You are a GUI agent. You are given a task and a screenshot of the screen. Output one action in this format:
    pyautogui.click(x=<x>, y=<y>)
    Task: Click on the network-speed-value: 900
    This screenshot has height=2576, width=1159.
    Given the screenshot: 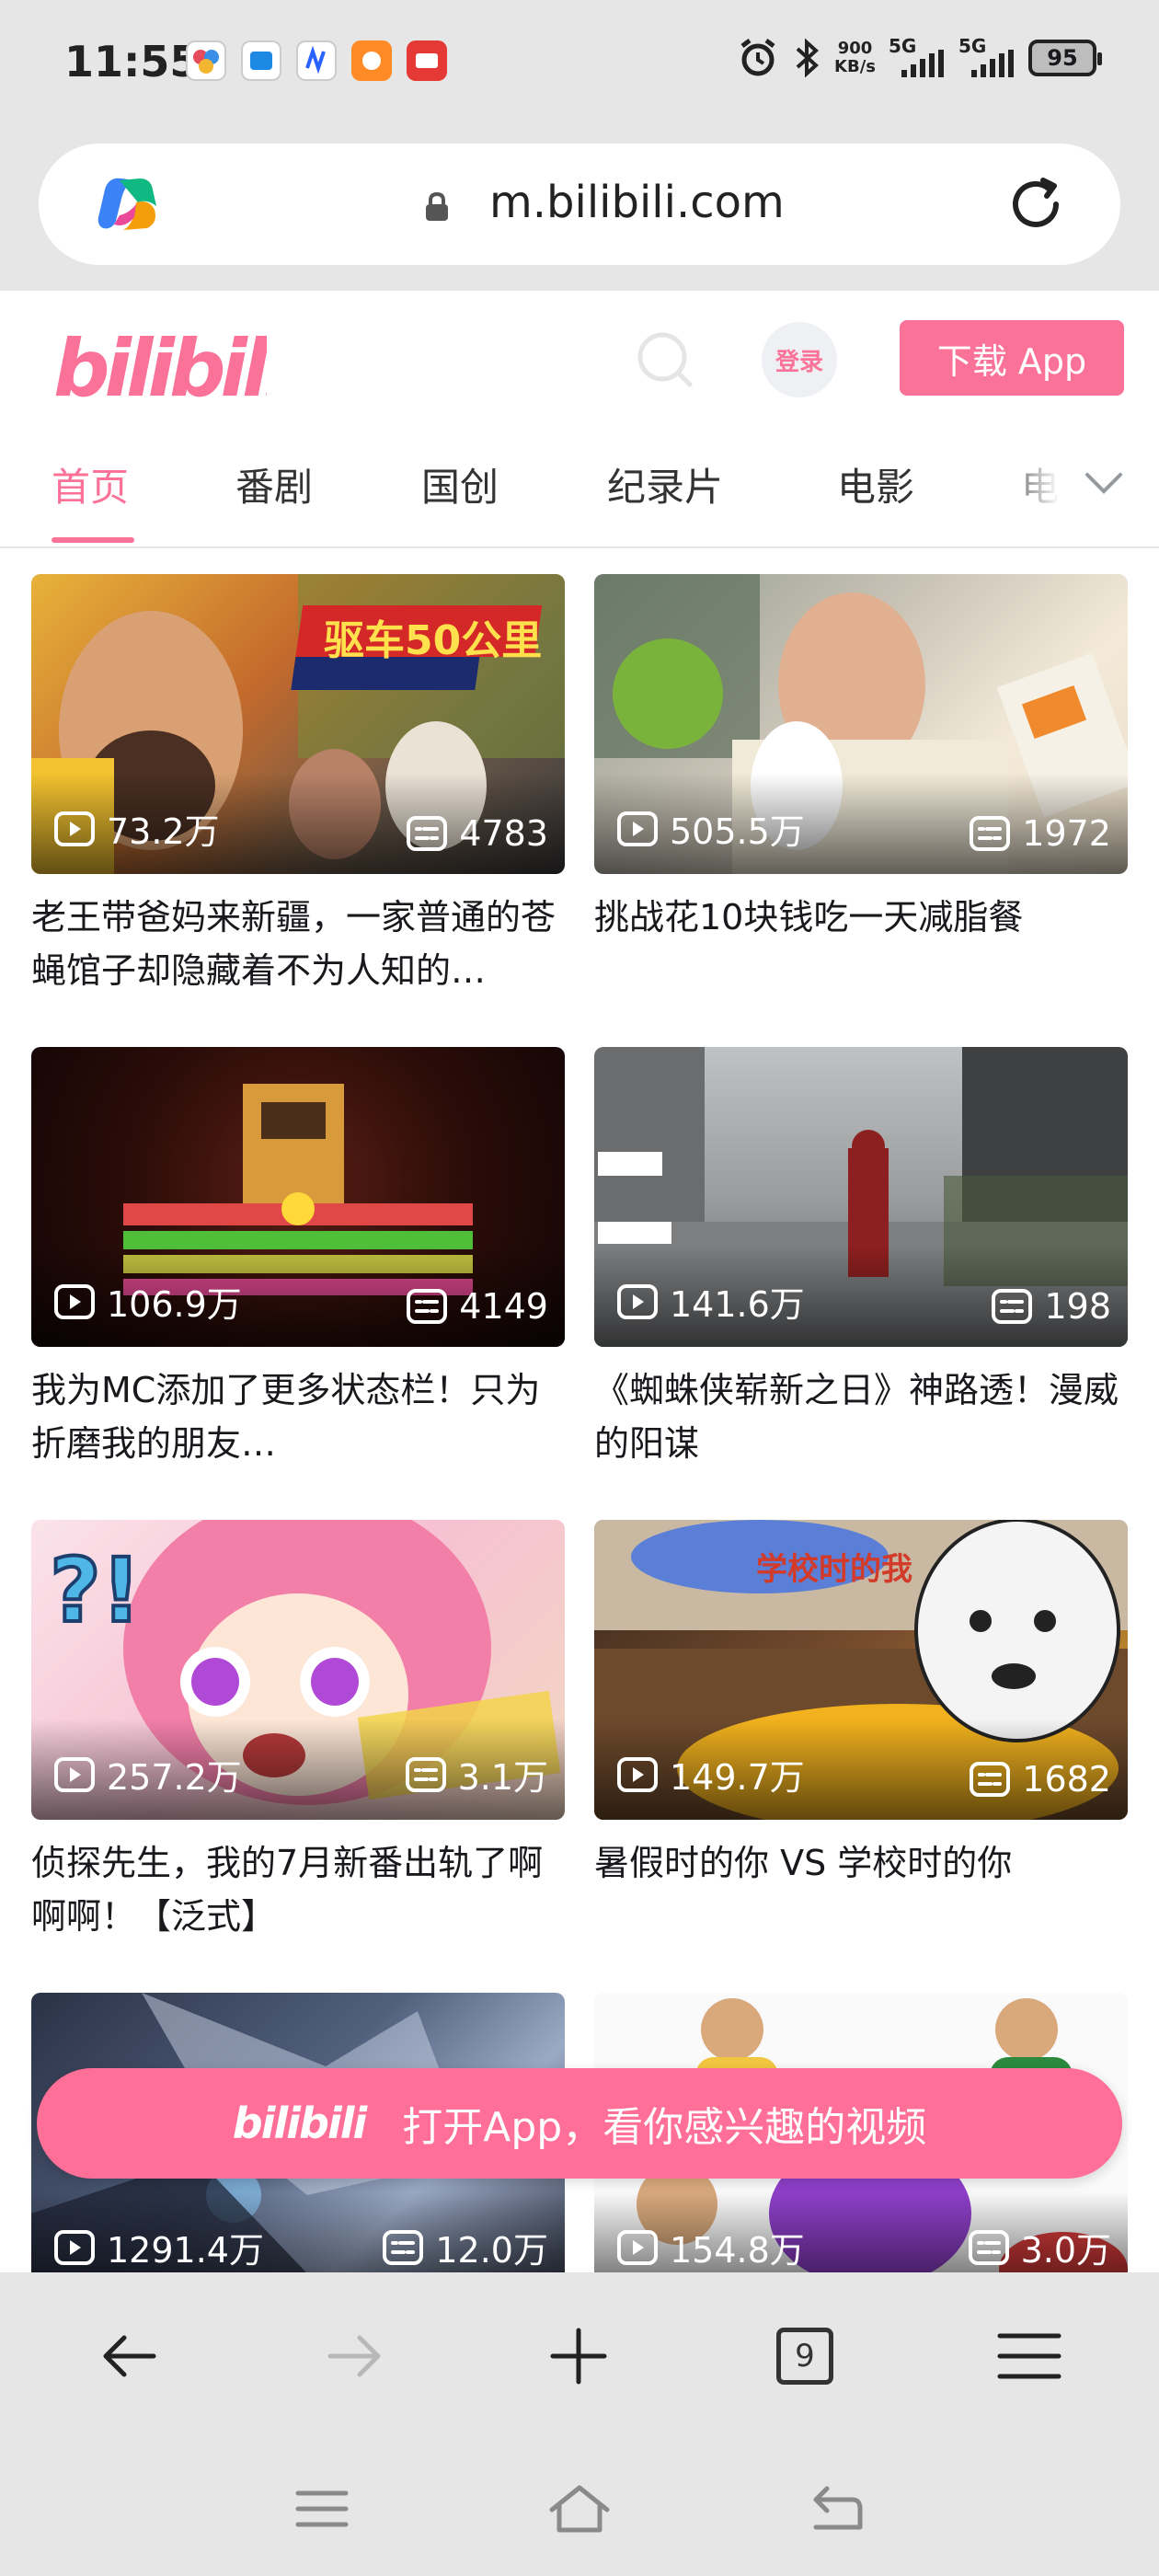 What is the action you would take?
    pyautogui.click(x=855, y=48)
    